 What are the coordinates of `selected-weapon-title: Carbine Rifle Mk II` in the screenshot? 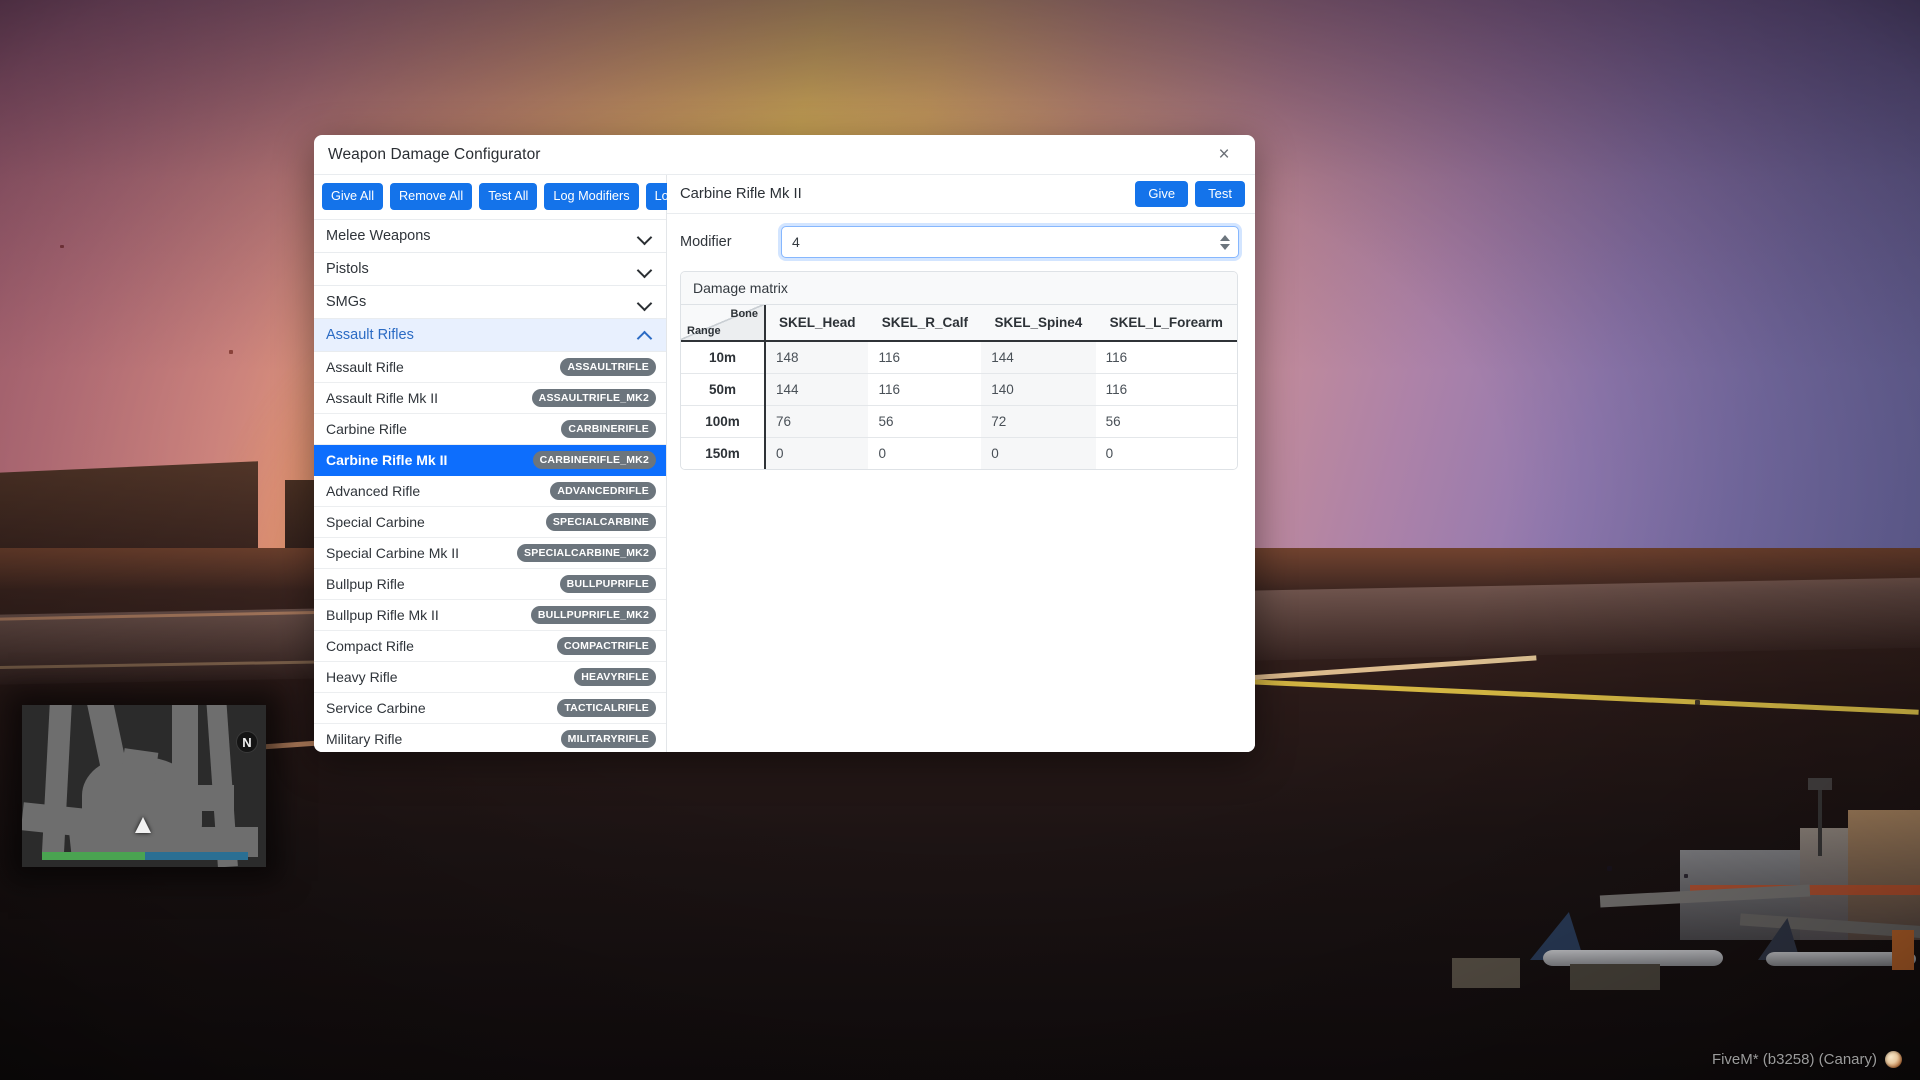 It's located at (741, 194).